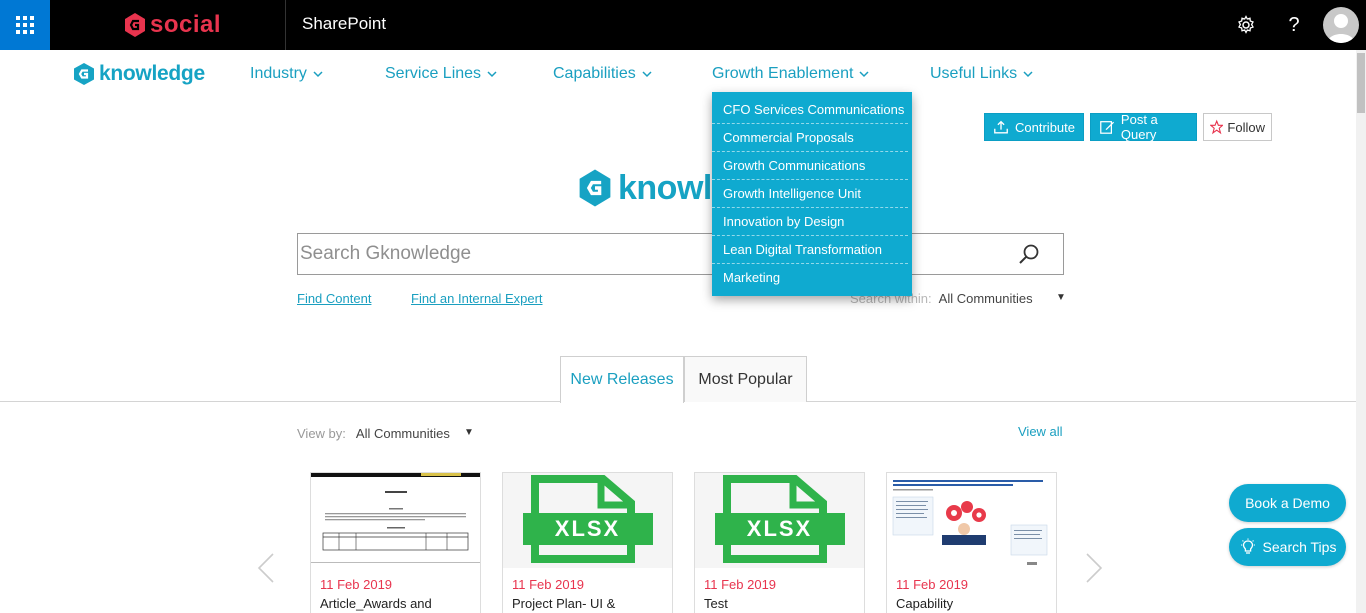 The width and height of the screenshot is (1366, 613). I want to click on content-card: 11 Feb 2019 Article_Awards and, so click(395, 542).